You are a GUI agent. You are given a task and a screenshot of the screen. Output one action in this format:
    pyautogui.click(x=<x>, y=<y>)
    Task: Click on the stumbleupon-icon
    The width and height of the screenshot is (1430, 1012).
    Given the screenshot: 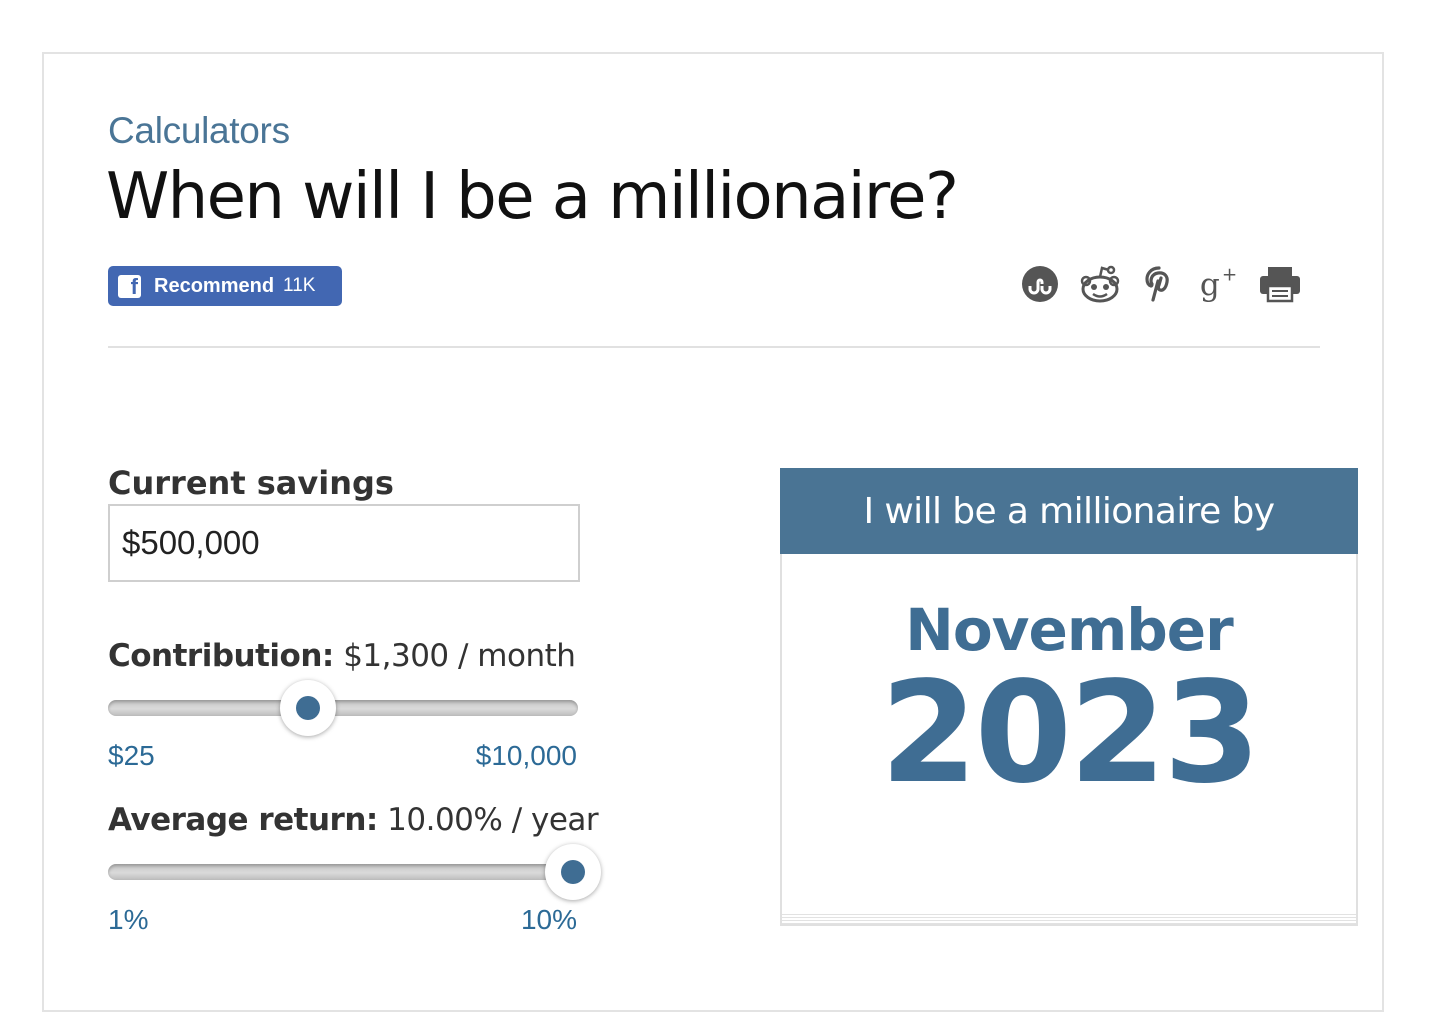 What is the action you would take?
    pyautogui.click(x=1040, y=284)
    